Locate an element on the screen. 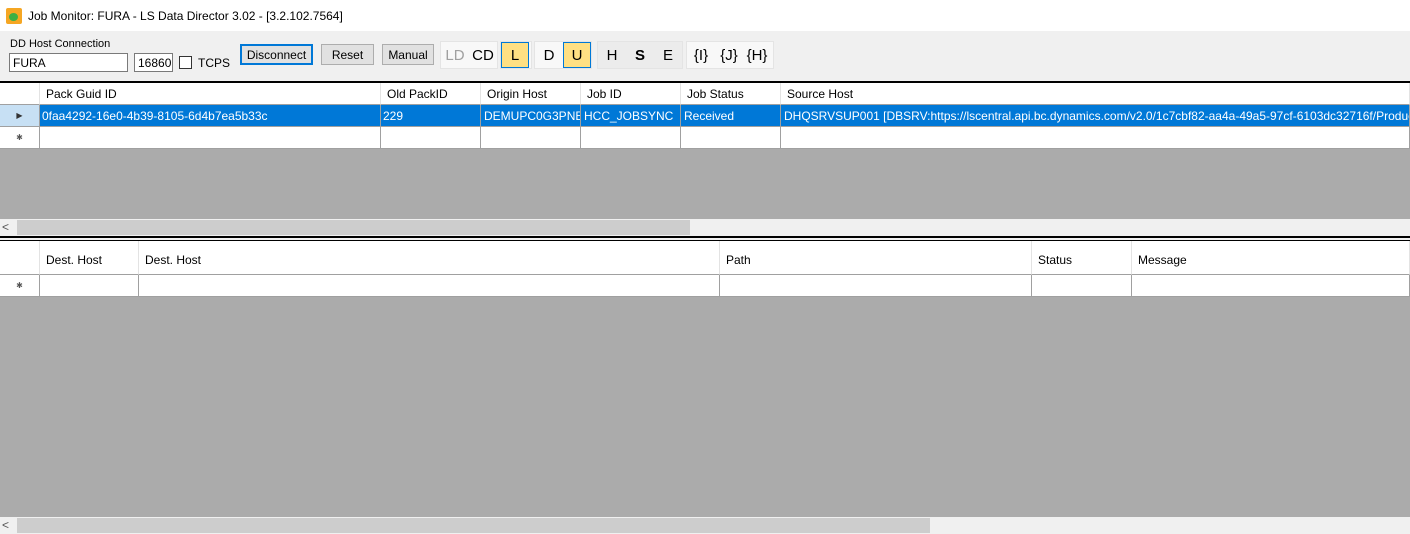 Image resolution: width=1410 pixels, height=534 pixels. cell: 229 is located at coordinates (431, 116).